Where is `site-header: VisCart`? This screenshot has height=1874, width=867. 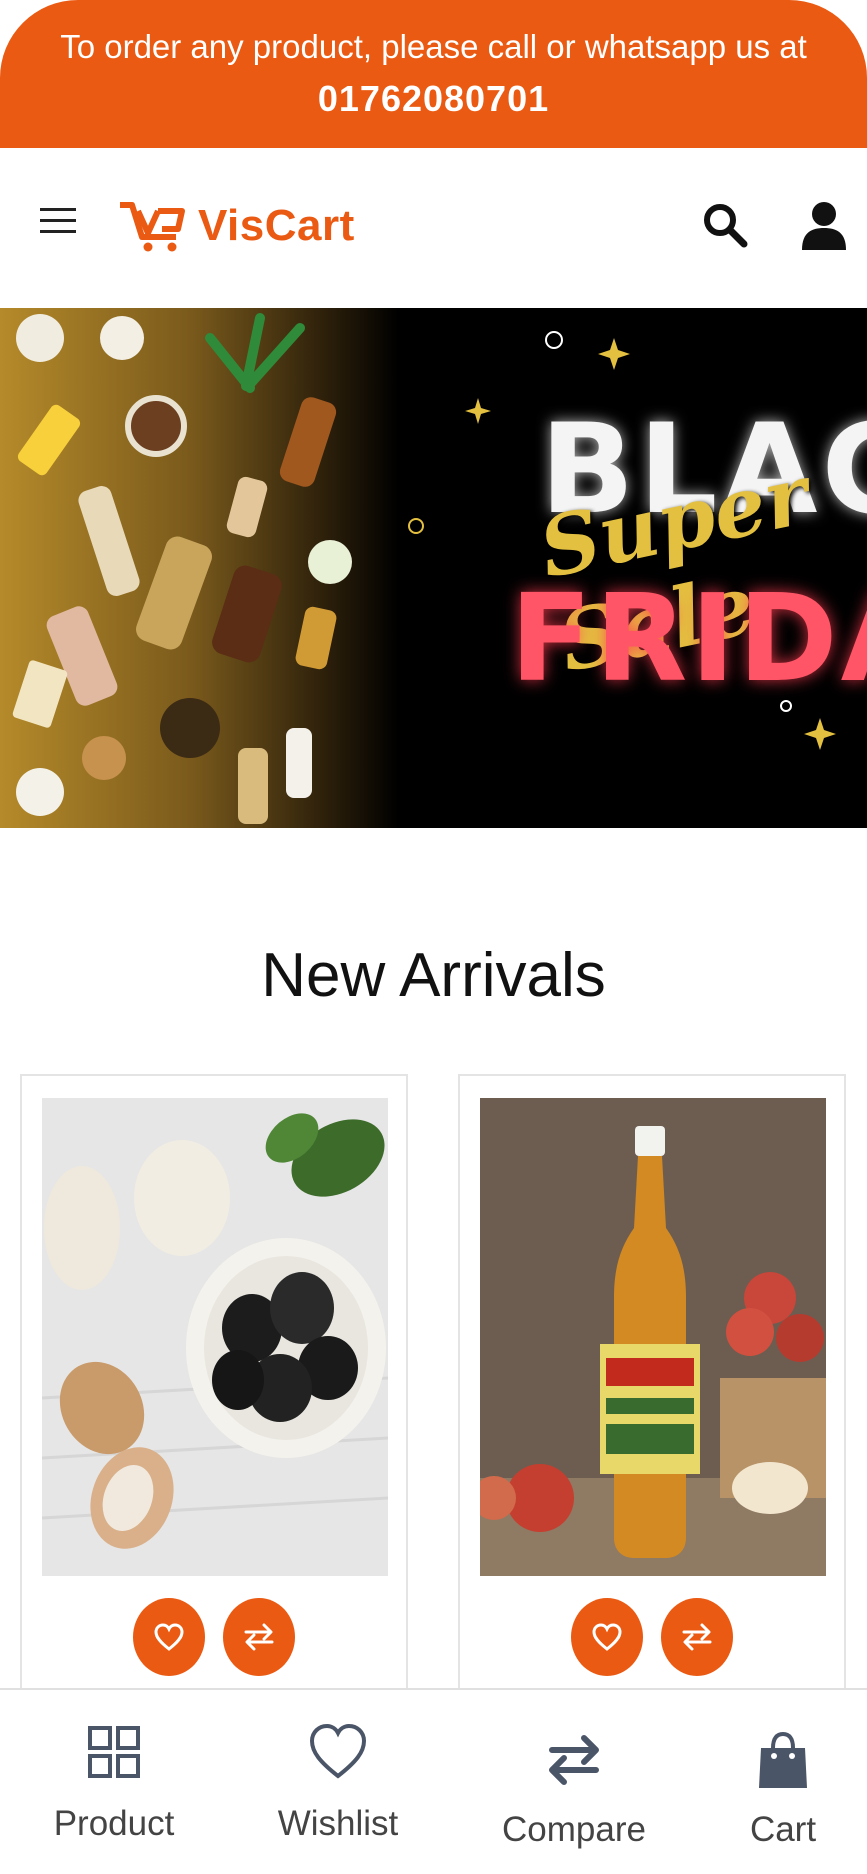 site-header: VisCart is located at coordinates (433, 228).